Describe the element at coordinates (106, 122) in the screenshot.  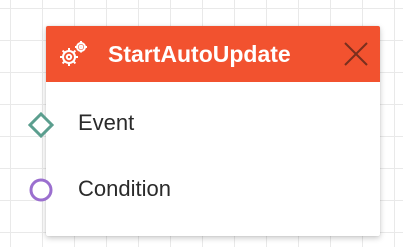
I see `port-event-label: Event` at that location.